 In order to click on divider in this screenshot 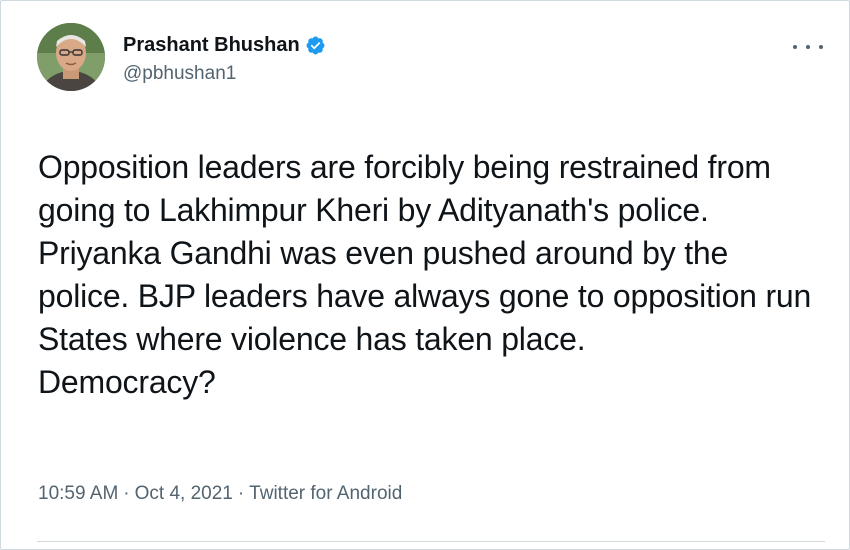, I will do `click(431, 541)`.